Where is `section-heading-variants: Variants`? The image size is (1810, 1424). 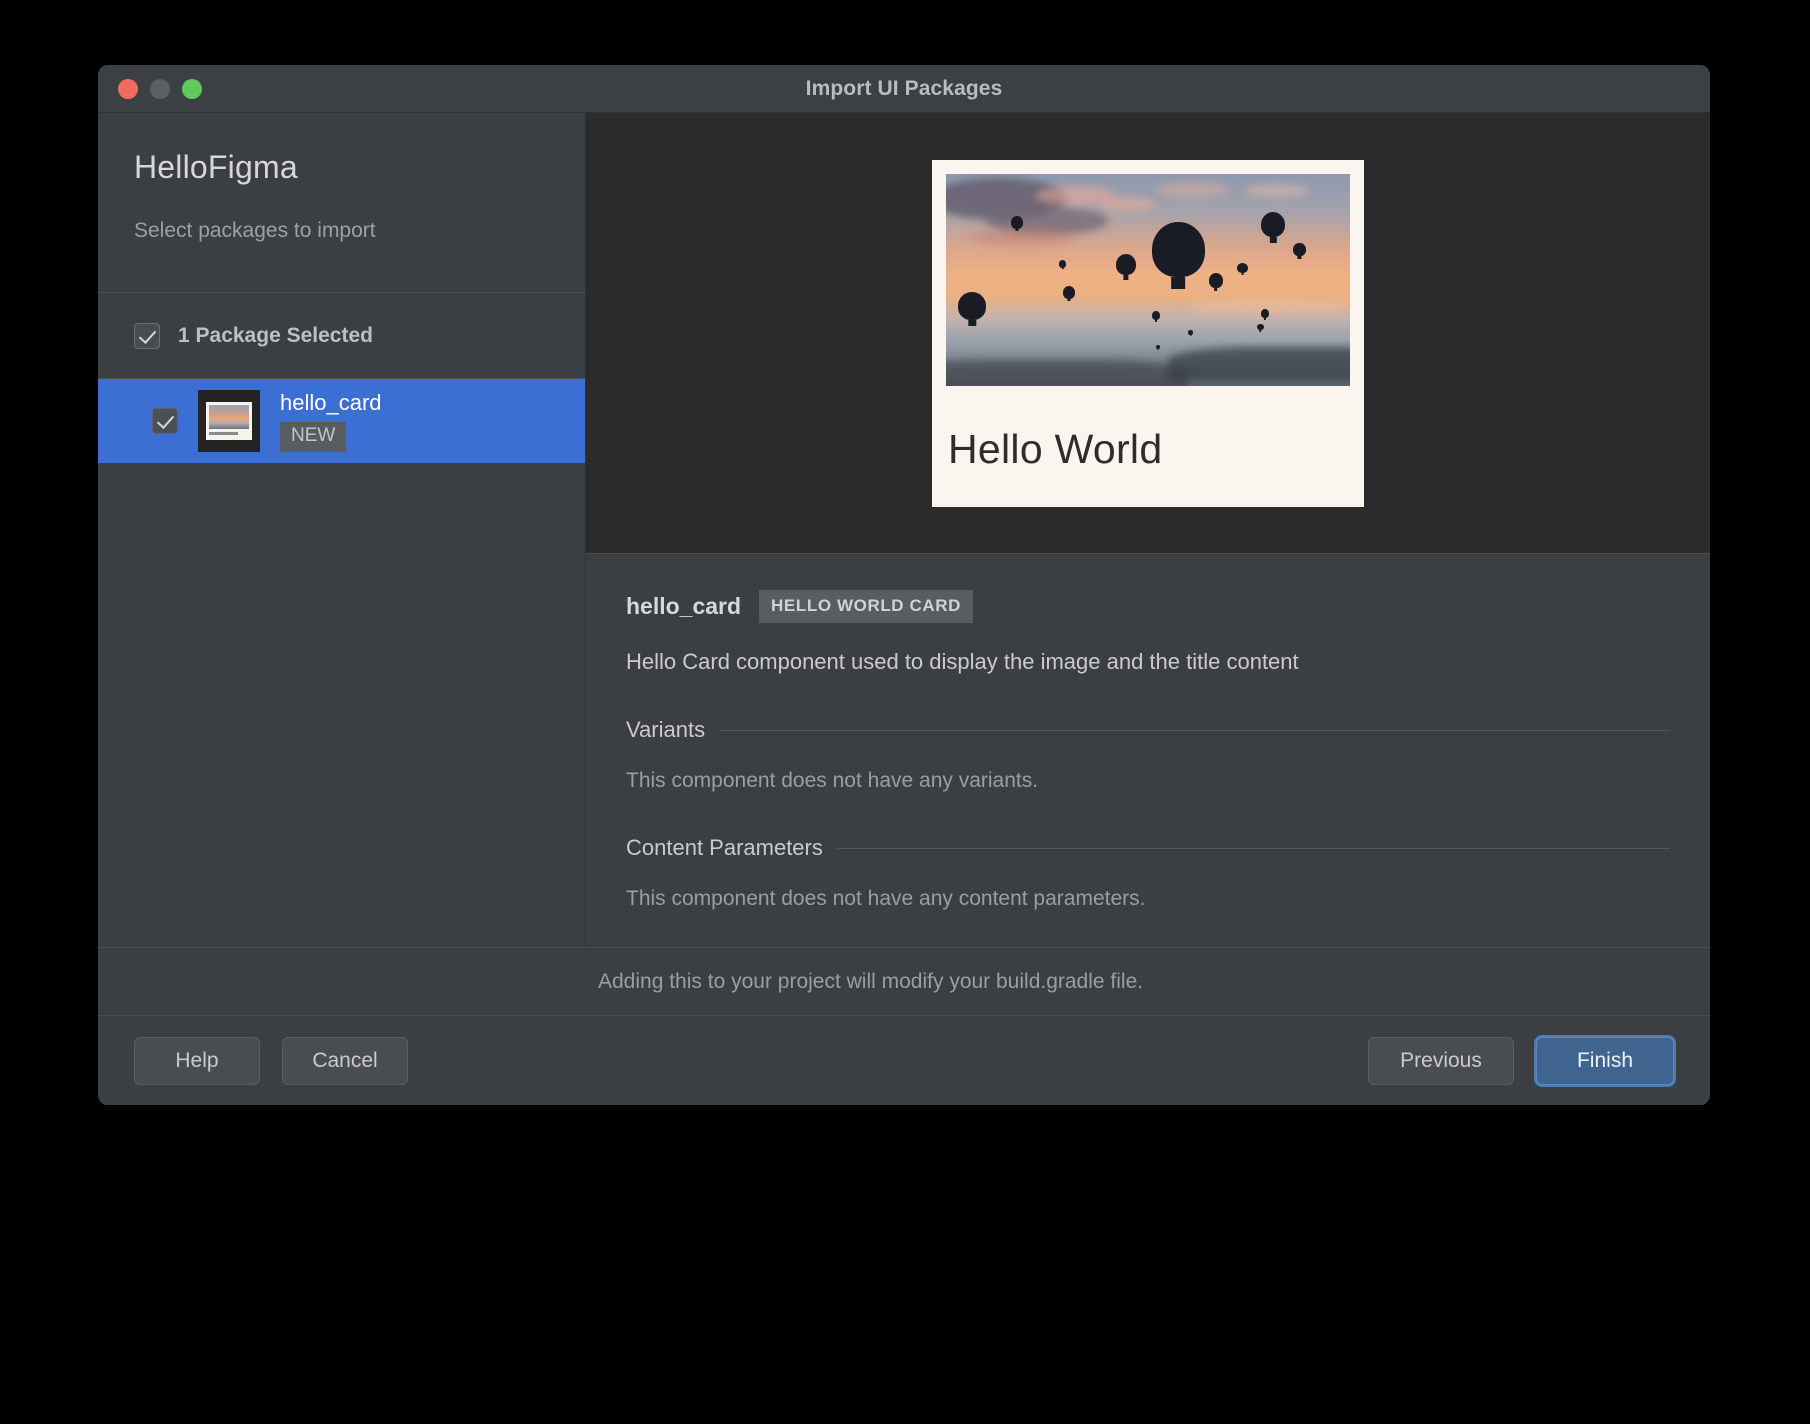
section-heading-variants: Variants is located at coordinates (1148, 730).